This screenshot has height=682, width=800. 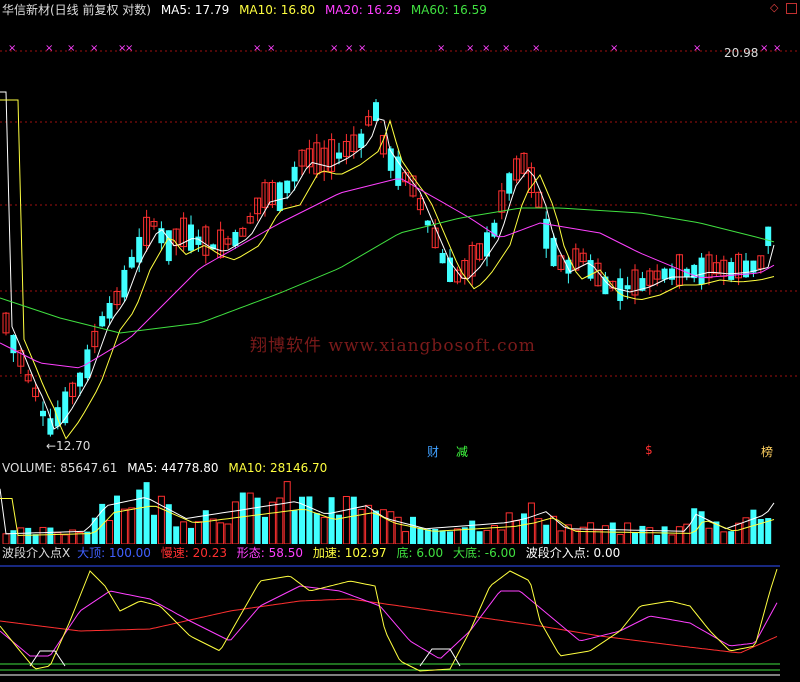 What do you see at coordinates (60, 468) in the screenshot?
I see `volume-value: VOLUME: 85647.61` at bounding box center [60, 468].